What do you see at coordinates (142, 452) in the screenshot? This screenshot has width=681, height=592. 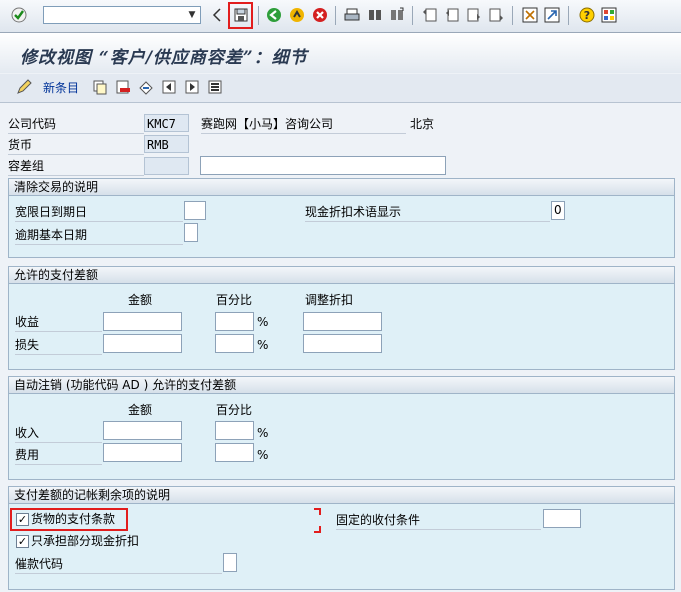 I see `expense-amount-input` at bounding box center [142, 452].